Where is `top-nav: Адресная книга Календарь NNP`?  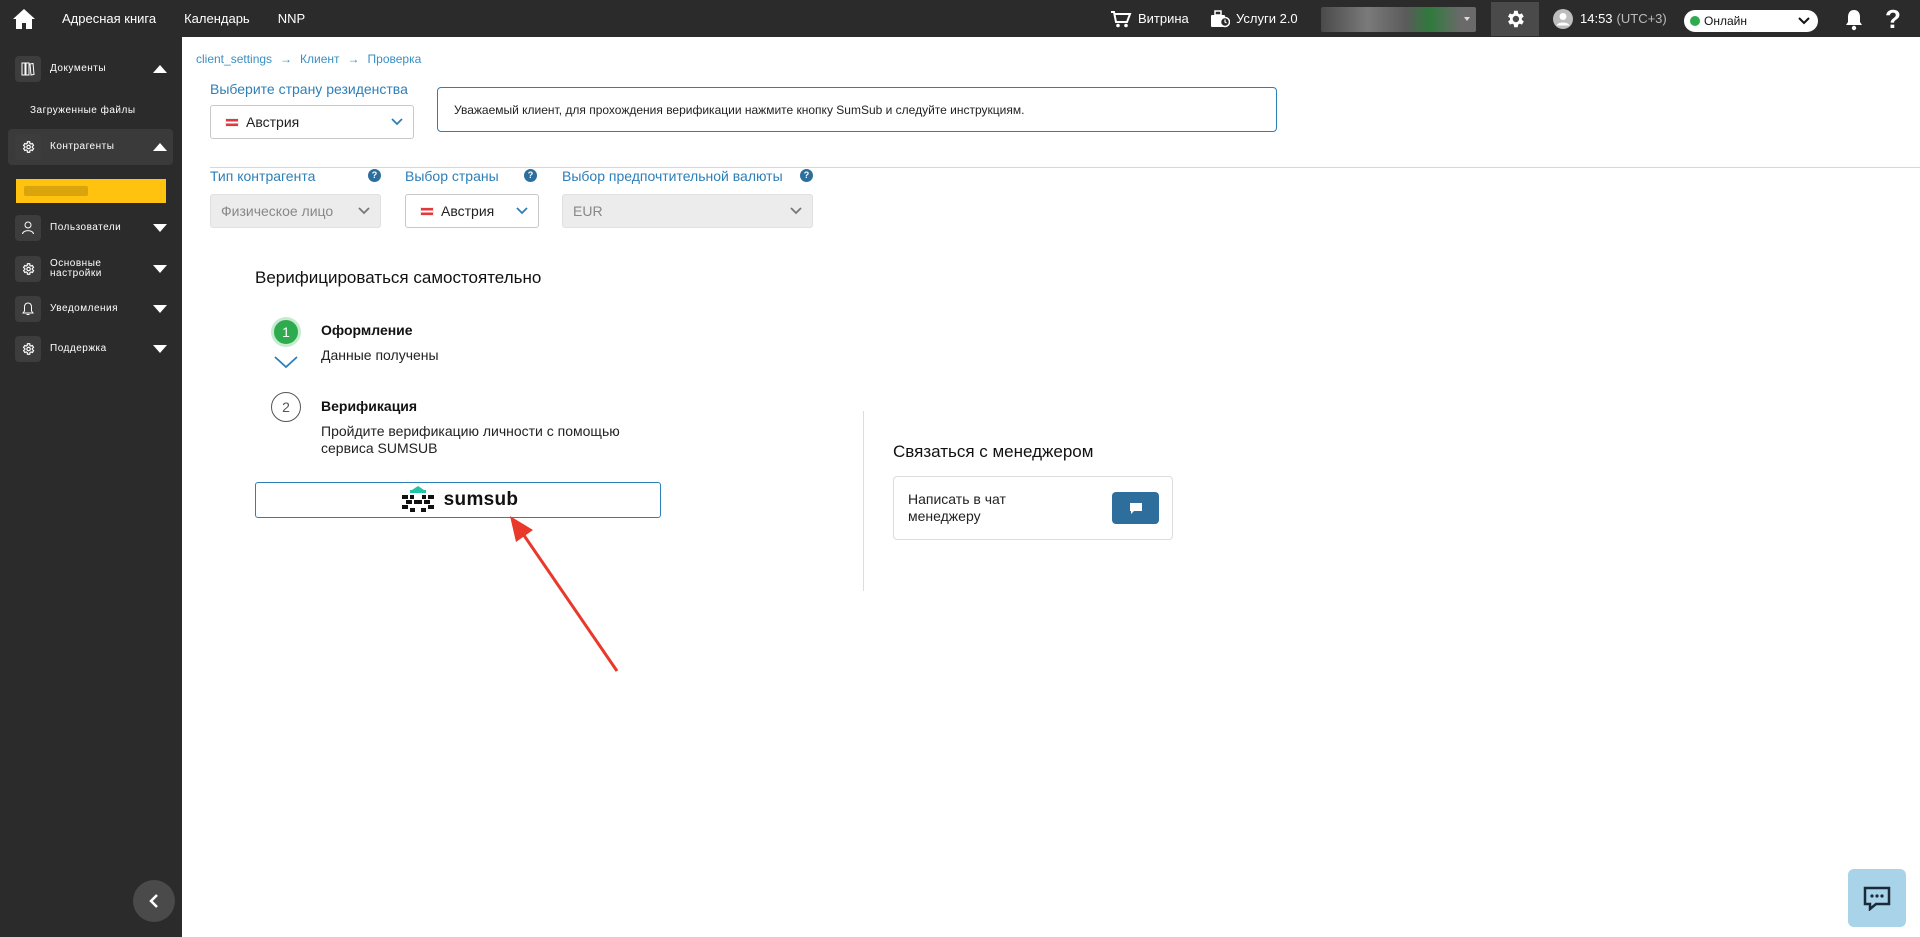
top-nav: Адресная книга Календарь NNP is located at coordinates (183, 18).